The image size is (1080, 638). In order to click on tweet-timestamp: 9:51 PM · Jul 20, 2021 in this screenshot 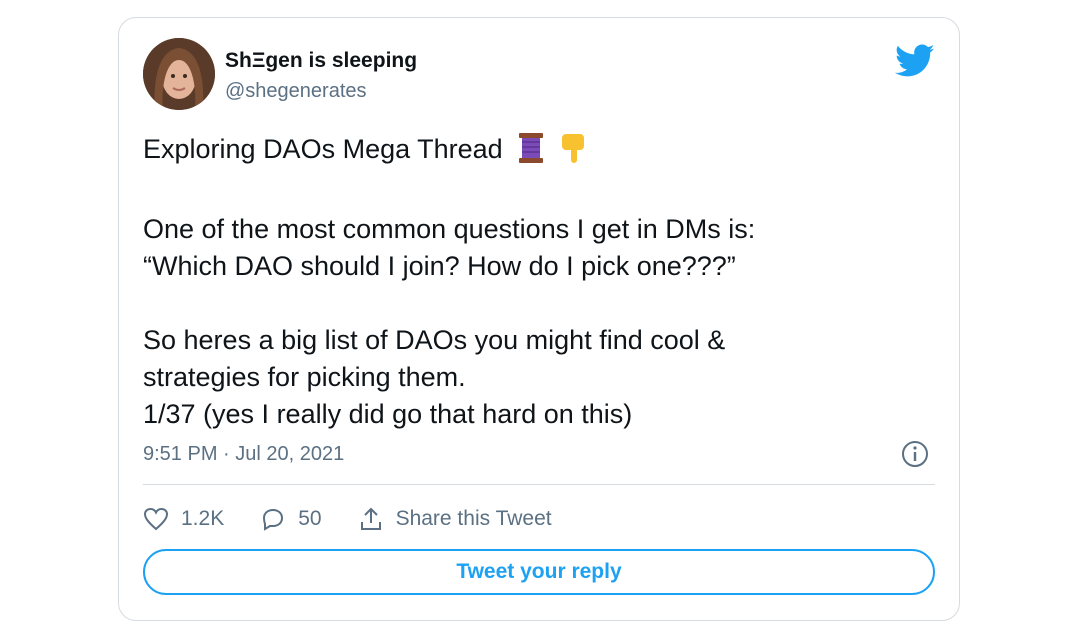, I will do `click(243, 454)`.